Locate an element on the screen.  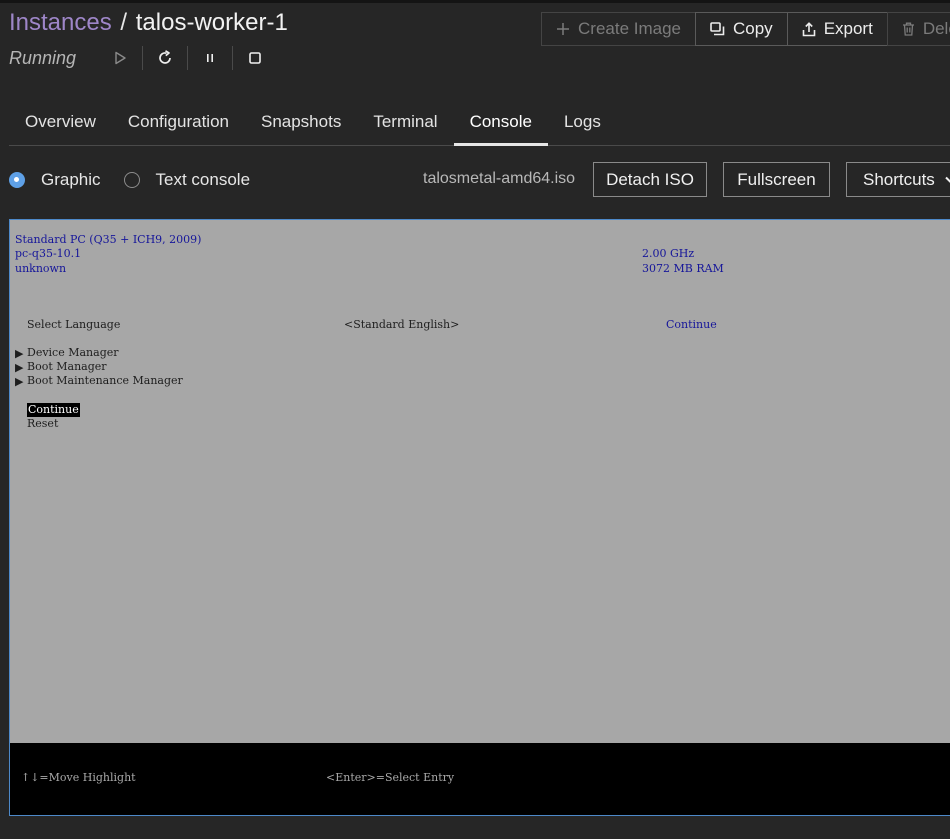
instance-name: talos-worker-1 is located at coordinates (211, 22).